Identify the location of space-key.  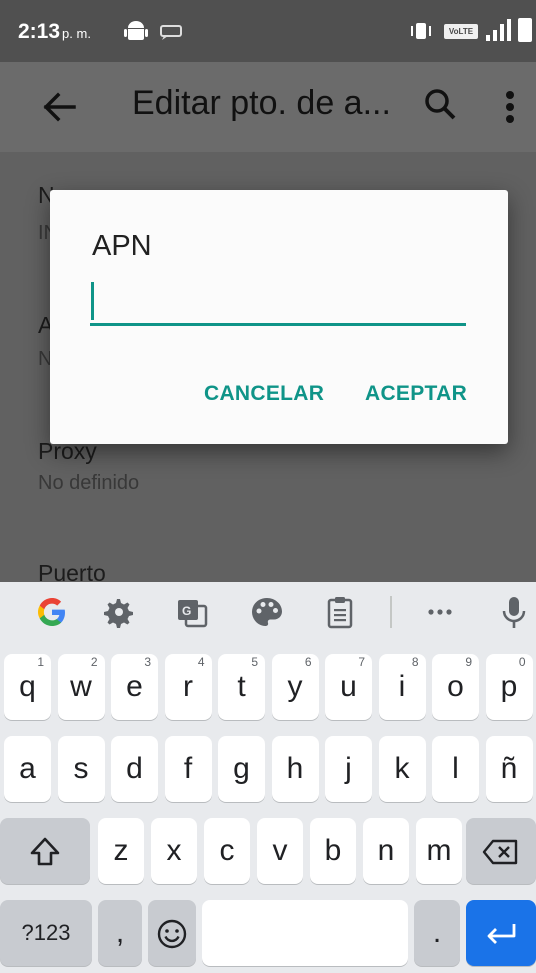
(305, 933).